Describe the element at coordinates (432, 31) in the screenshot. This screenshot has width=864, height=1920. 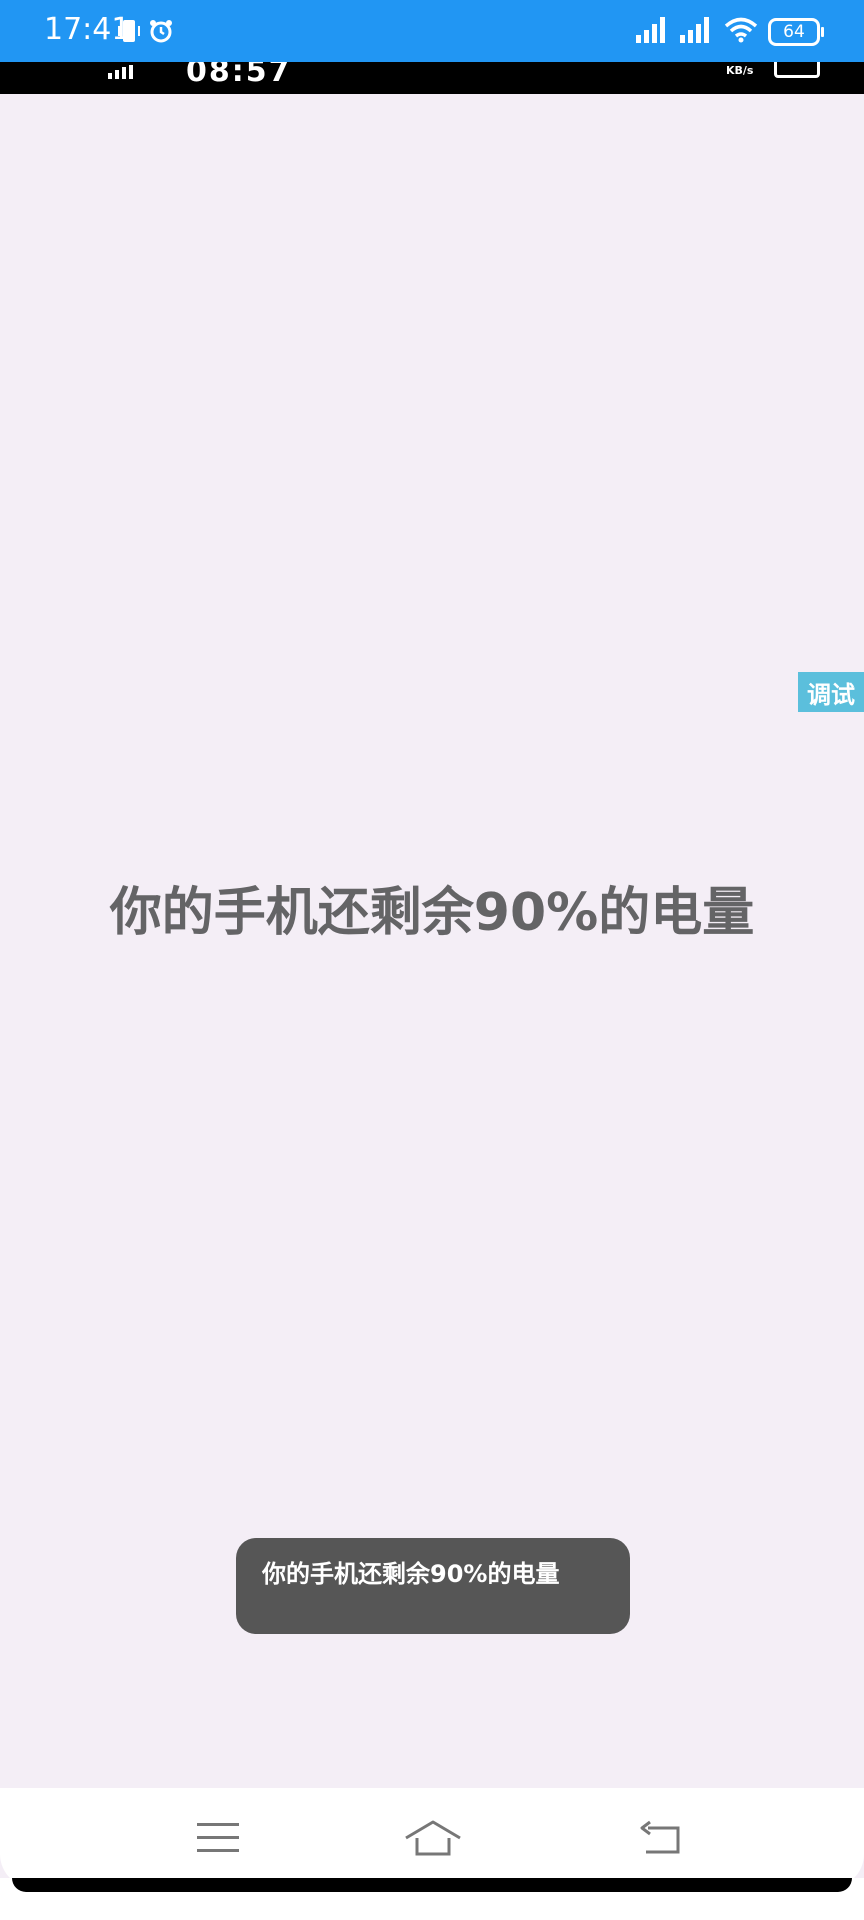
I see `status-bar: 17:41 64` at that location.